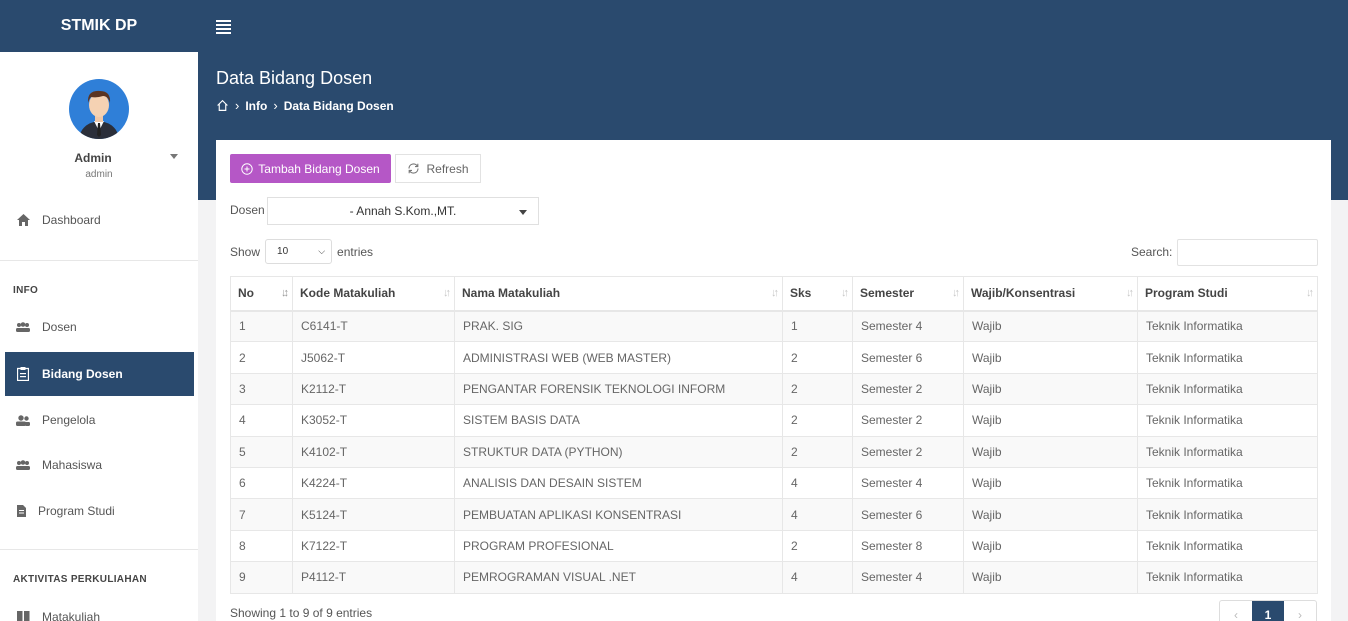 This screenshot has height=621, width=1348. What do you see at coordinates (523, 212) in the screenshot?
I see `caret-down-icon` at bounding box center [523, 212].